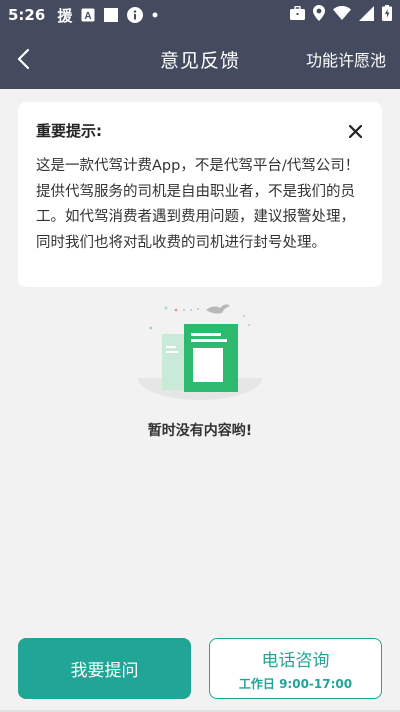 This screenshot has height=712, width=400. I want to click on phone-consult-label: 电话咨询, so click(295, 660).